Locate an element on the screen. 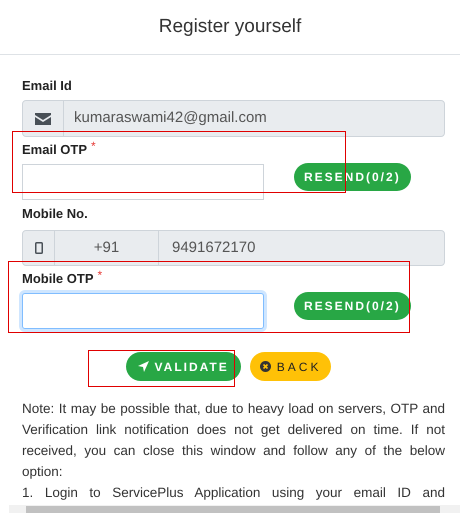 The image size is (460, 513). dialog-title: Register yourself is located at coordinates (230, 26).